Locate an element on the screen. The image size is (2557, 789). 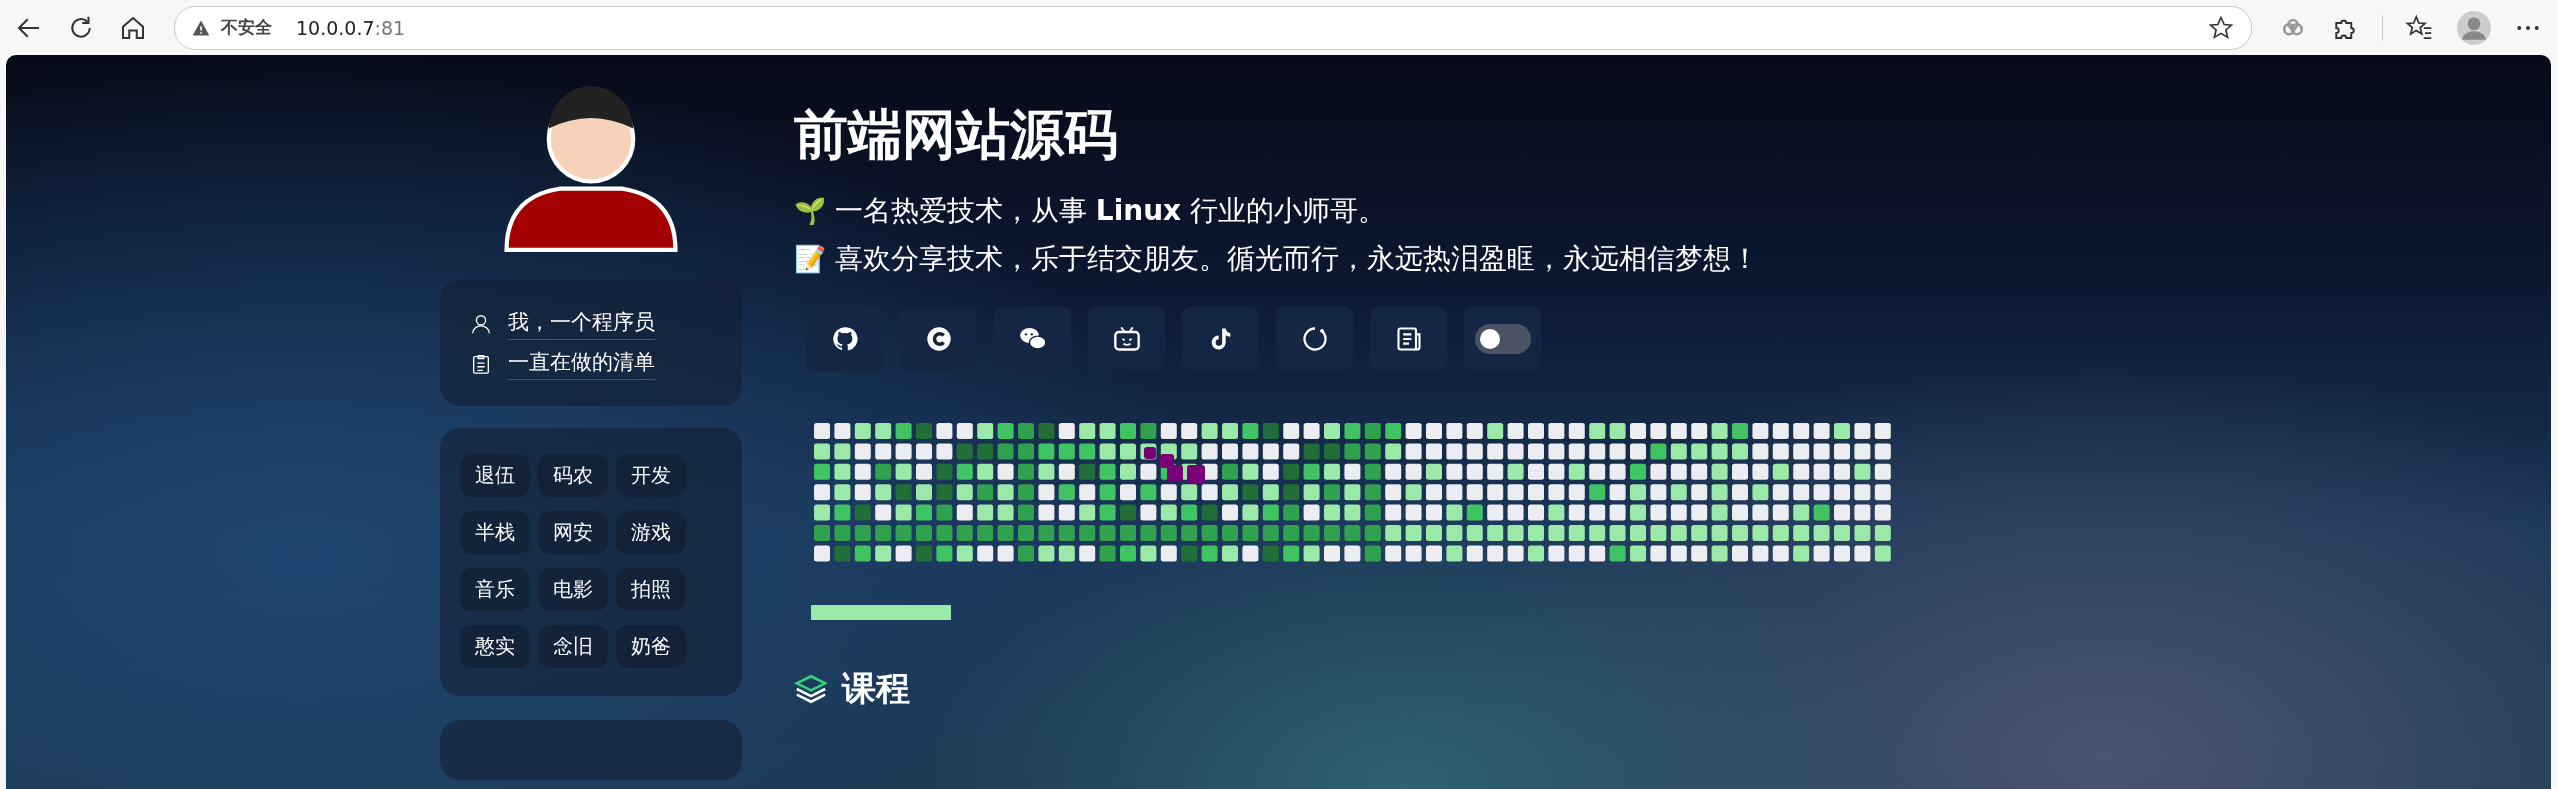
theme-toggle-button is located at coordinates (1502, 339).